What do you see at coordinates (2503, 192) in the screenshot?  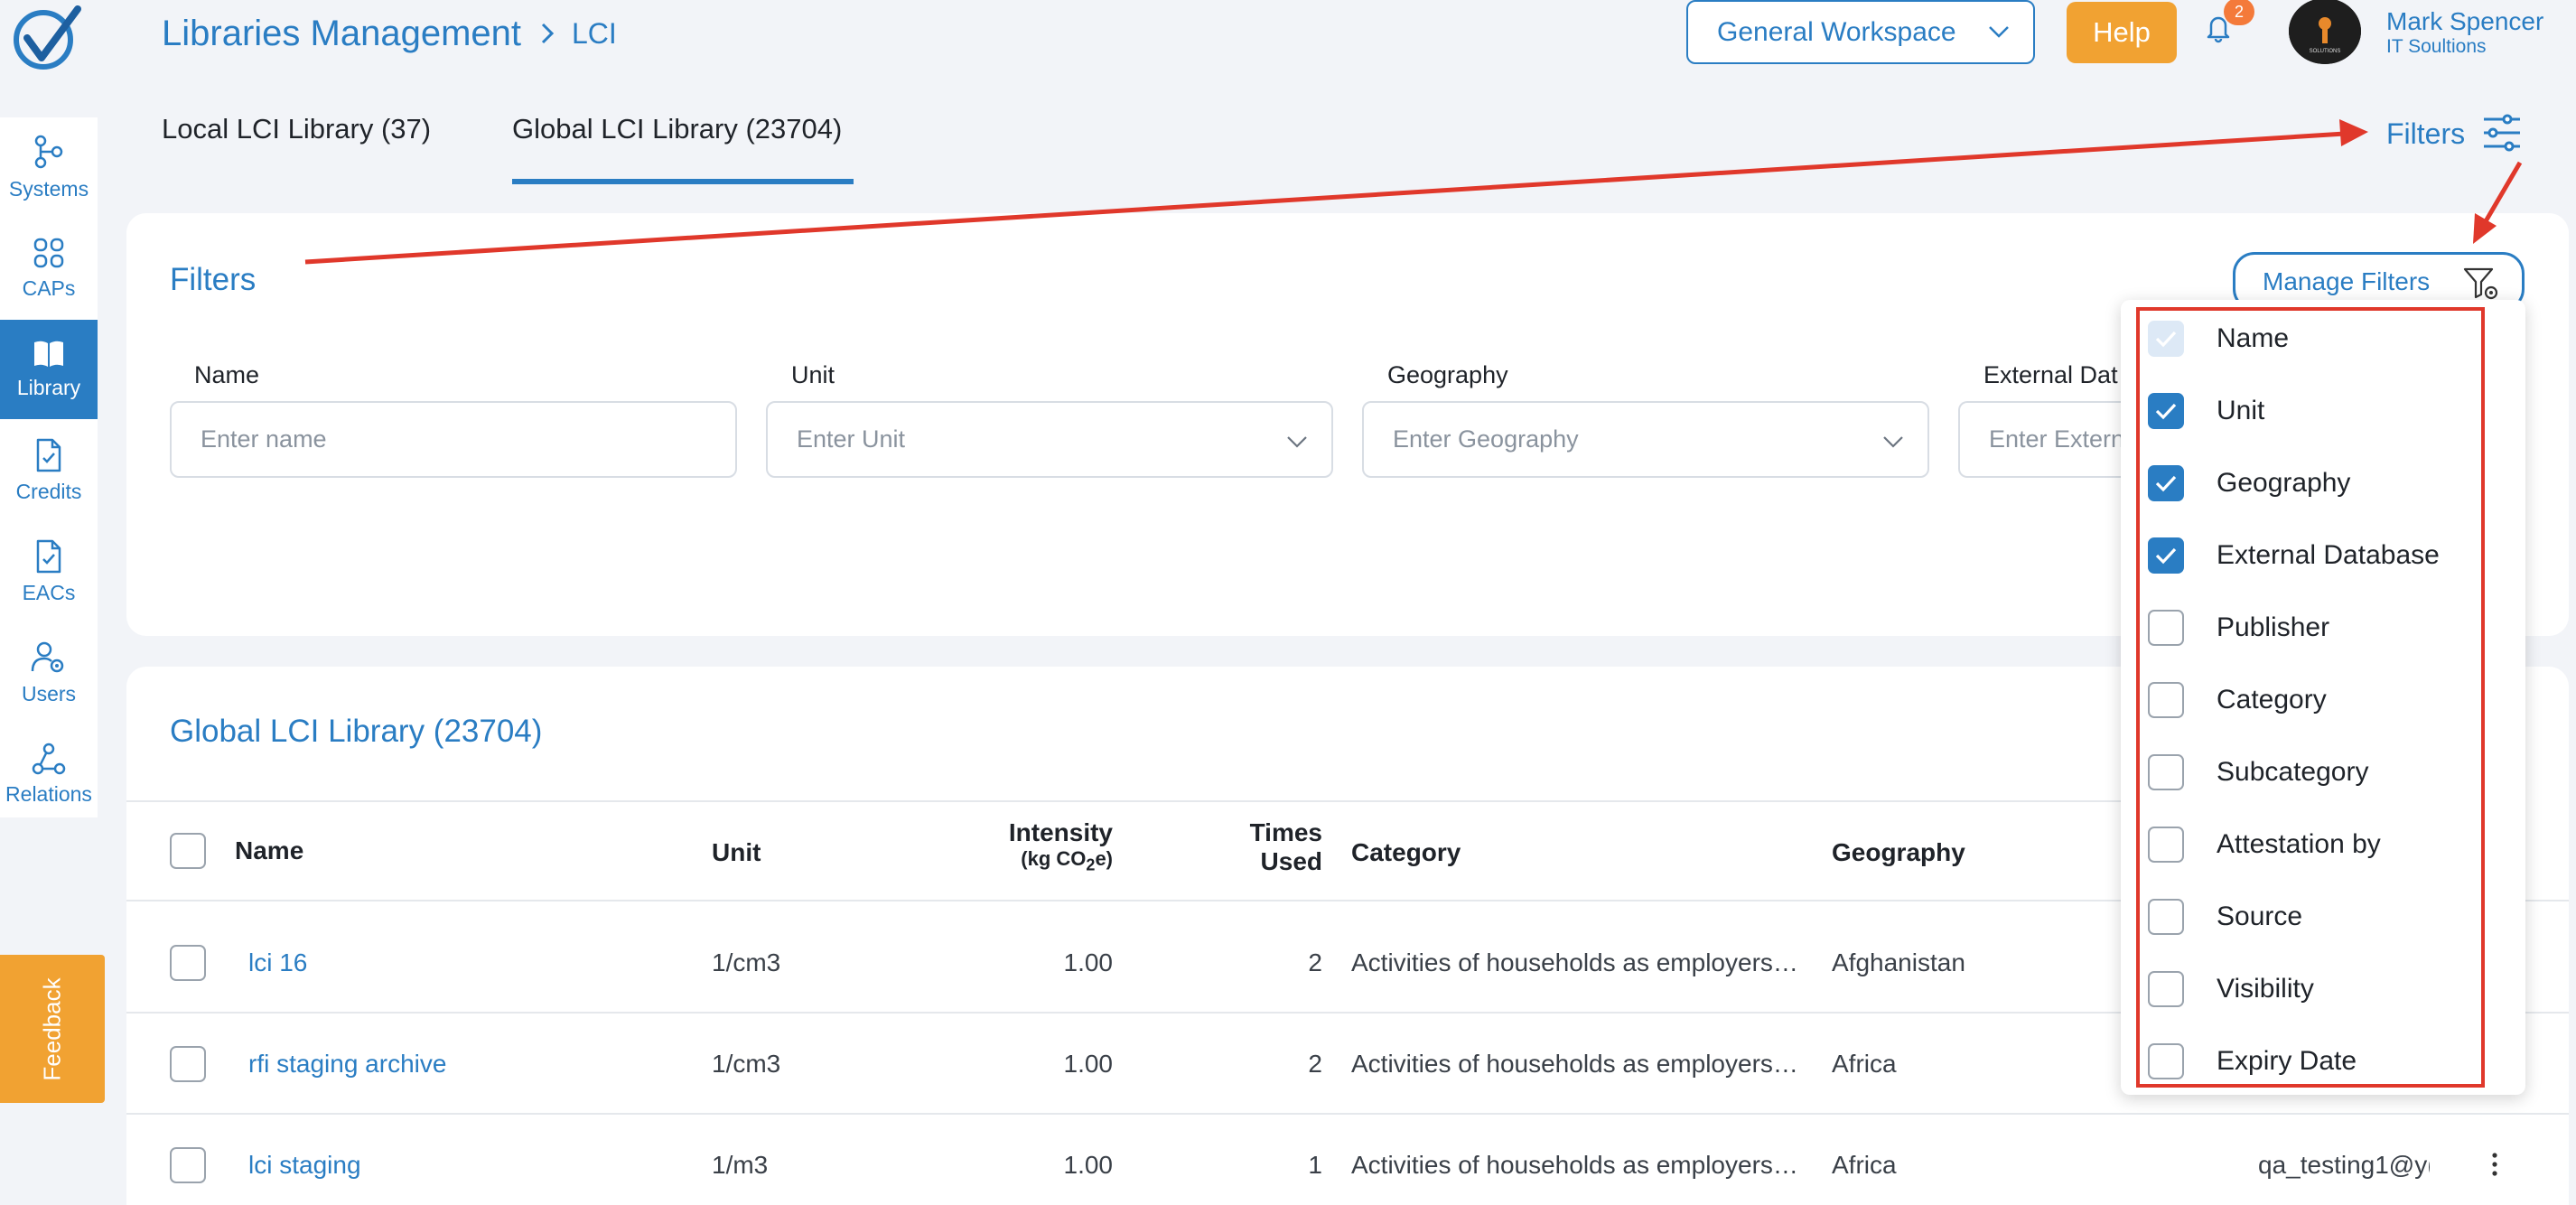 I see `arrow-to-manage-filters` at bounding box center [2503, 192].